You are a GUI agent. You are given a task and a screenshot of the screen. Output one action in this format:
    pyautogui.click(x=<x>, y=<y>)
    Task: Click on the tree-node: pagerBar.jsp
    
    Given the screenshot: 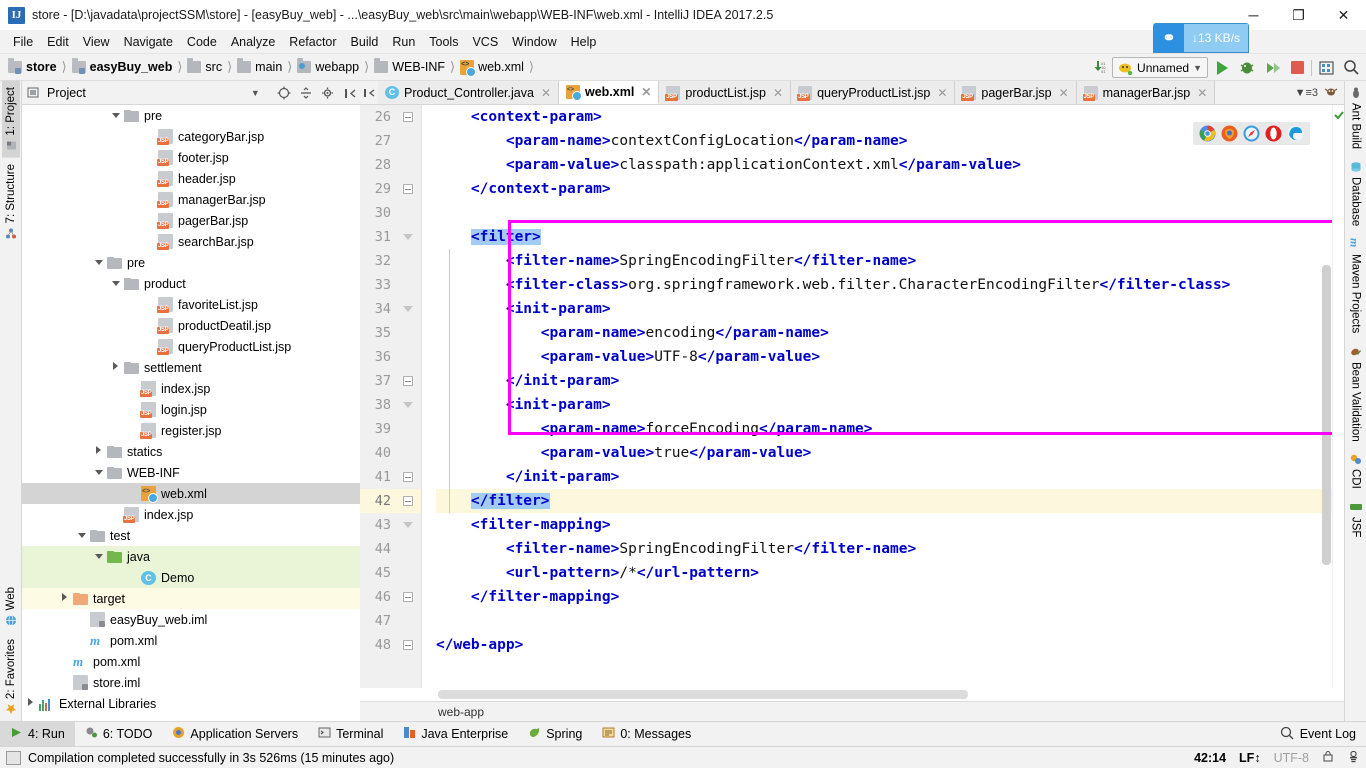 What is the action you would take?
    pyautogui.click(x=191, y=220)
    